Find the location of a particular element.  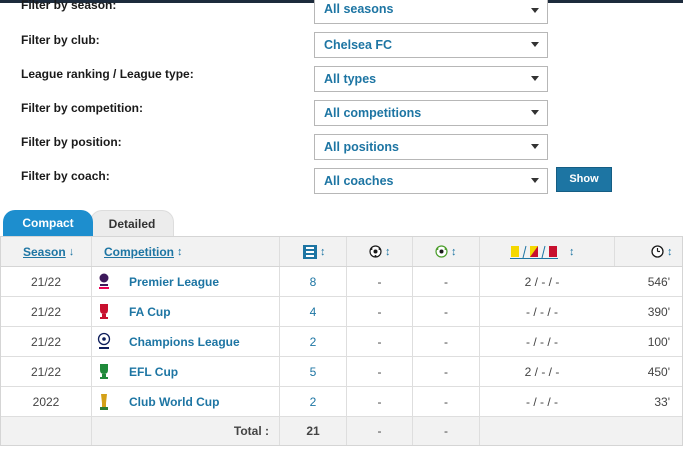

competition-link: Club World Cup is located at coordinates (174, 402).